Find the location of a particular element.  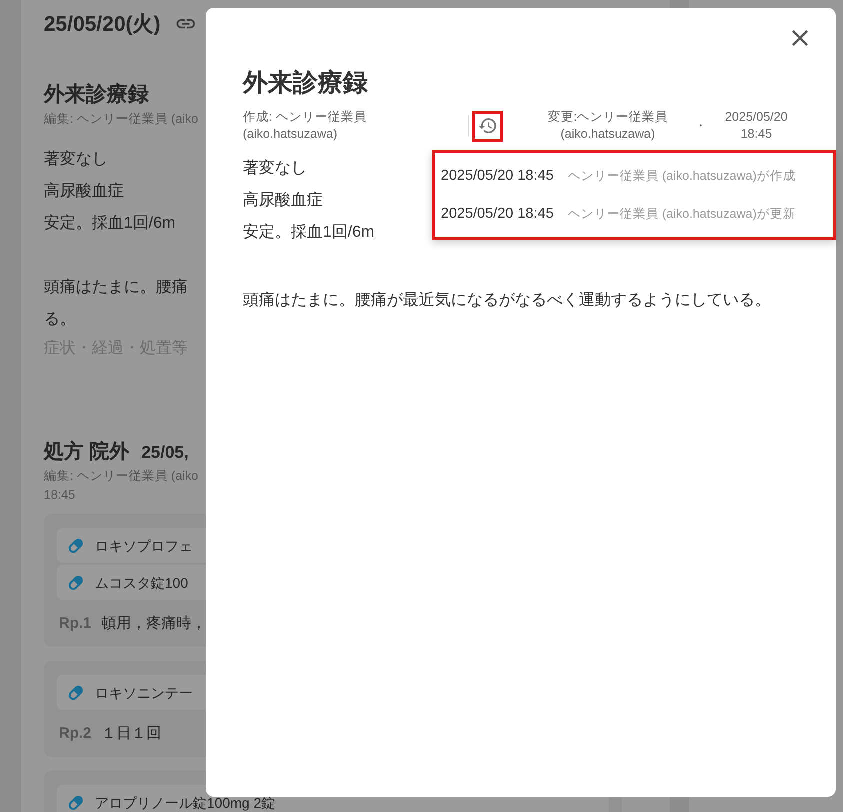

note-line: る。 is located at coordinates (60, 320).